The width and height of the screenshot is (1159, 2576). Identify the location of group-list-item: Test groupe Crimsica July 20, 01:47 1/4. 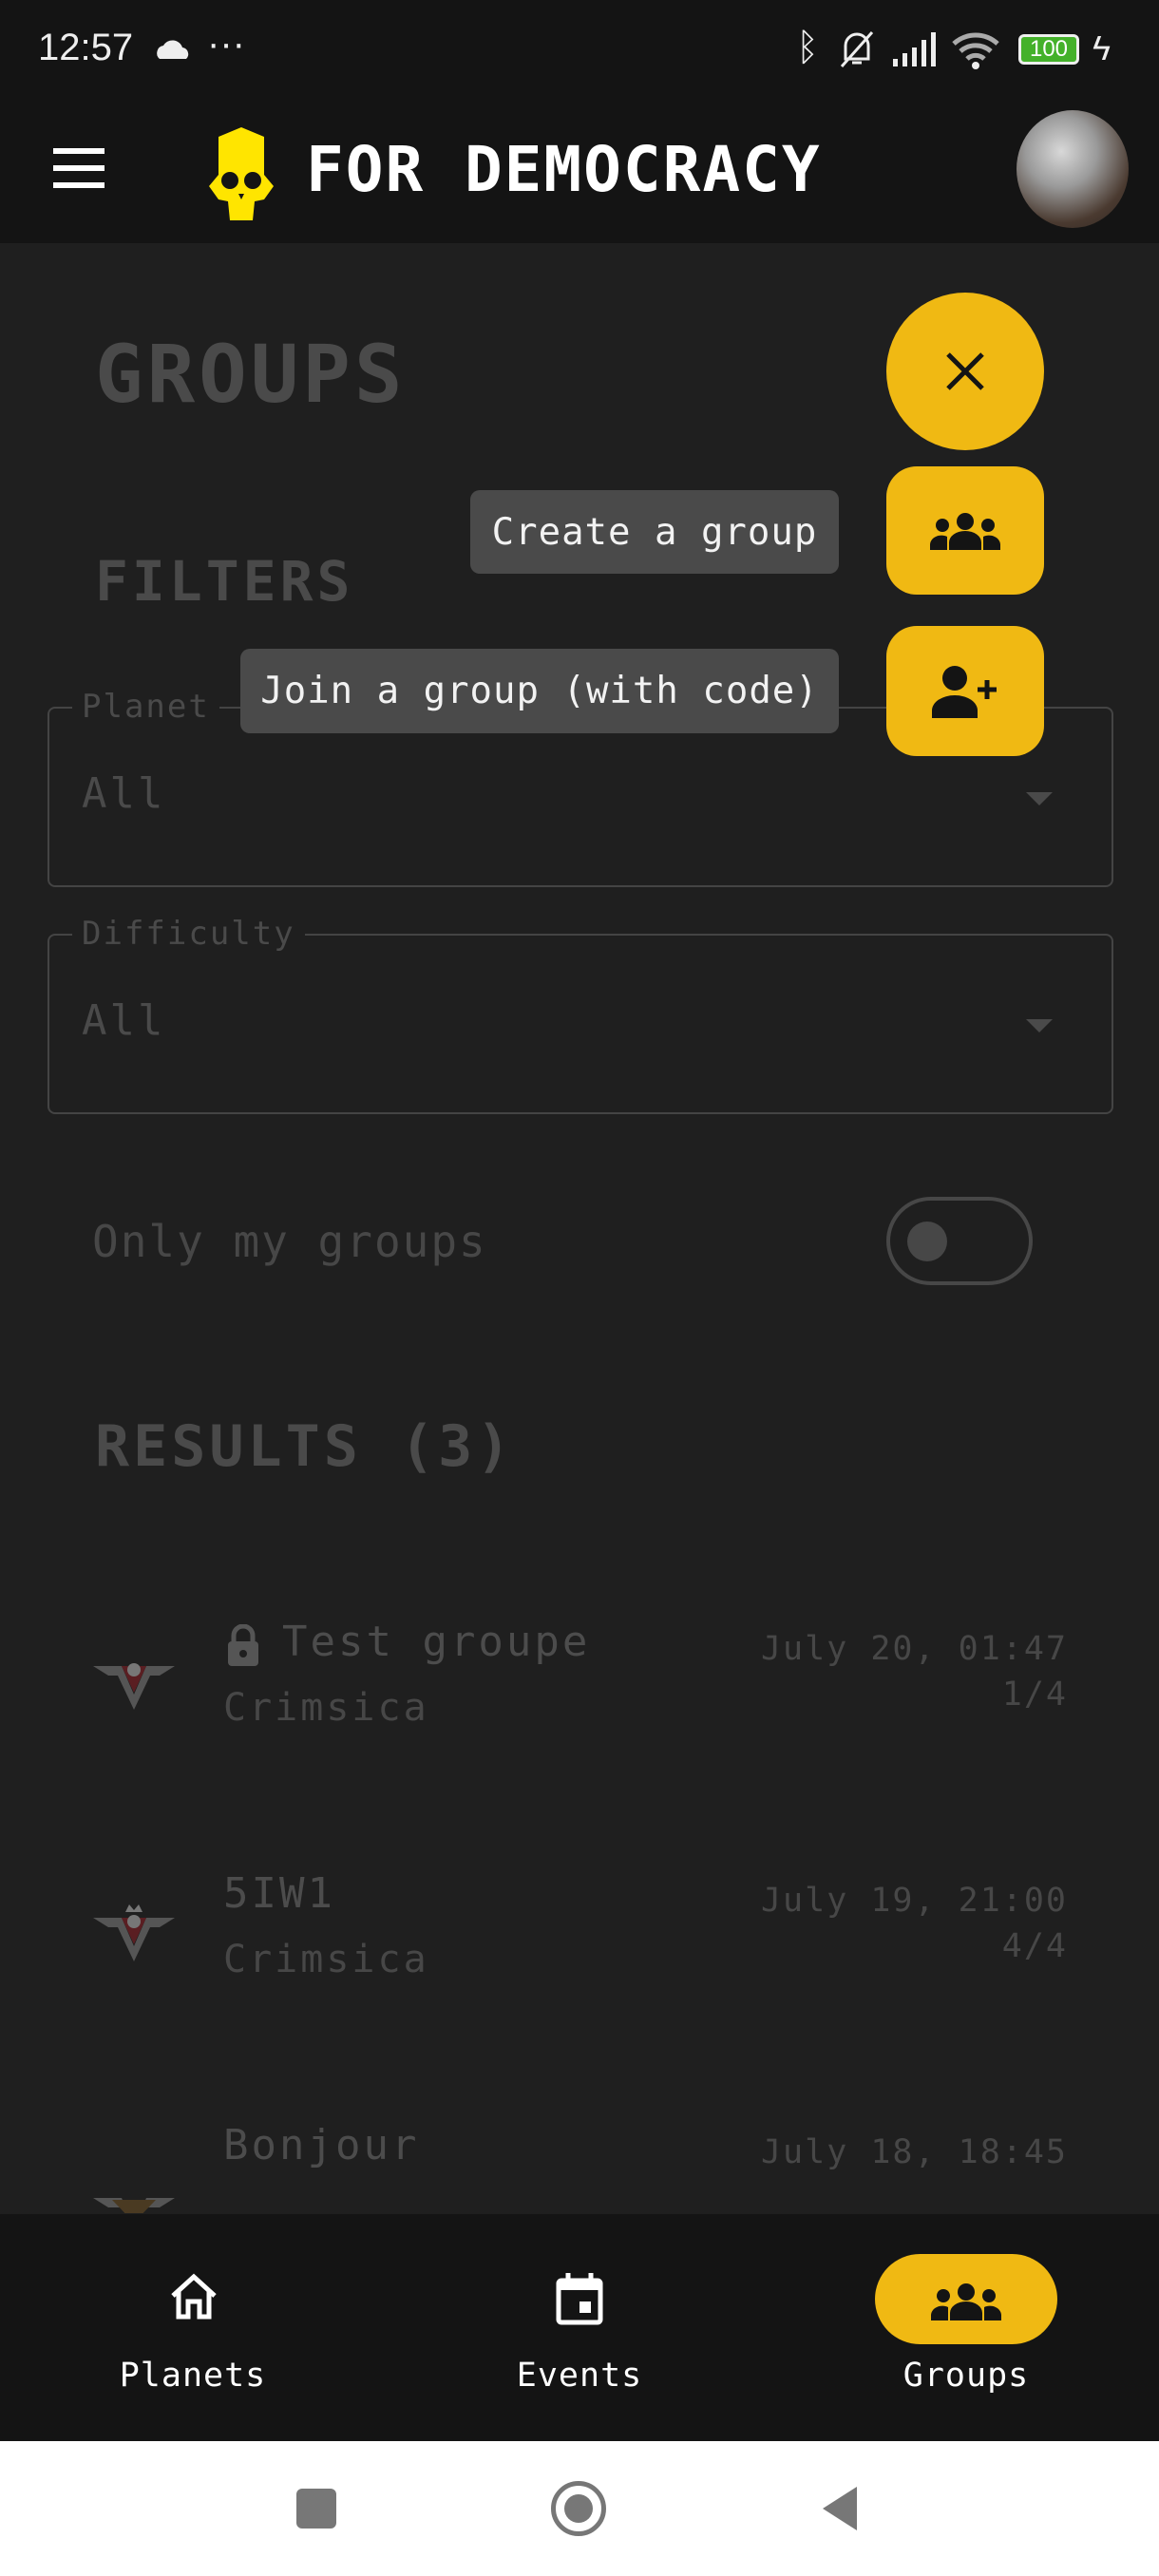
(579, 1719).